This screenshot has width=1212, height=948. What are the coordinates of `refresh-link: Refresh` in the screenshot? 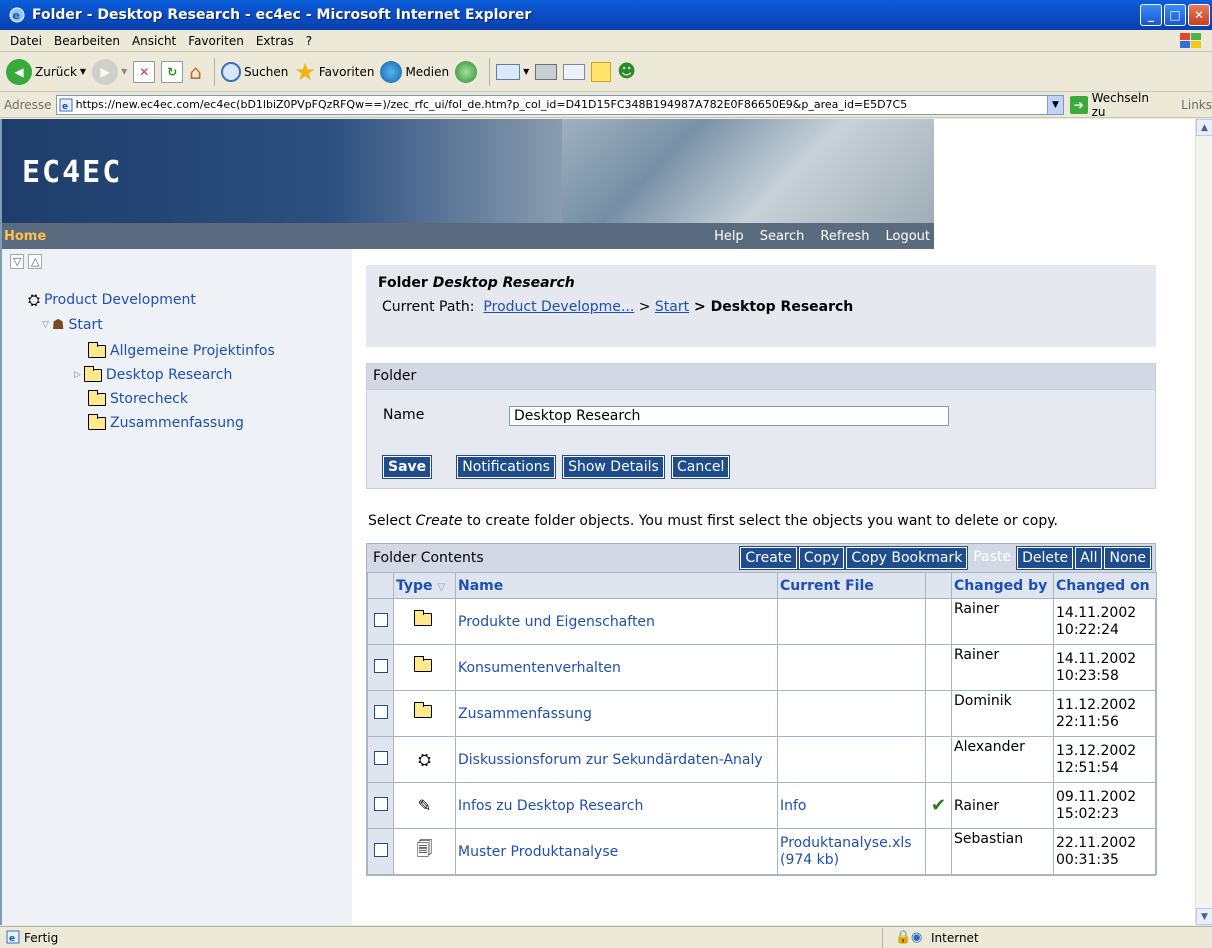 It's located at (844, 236).